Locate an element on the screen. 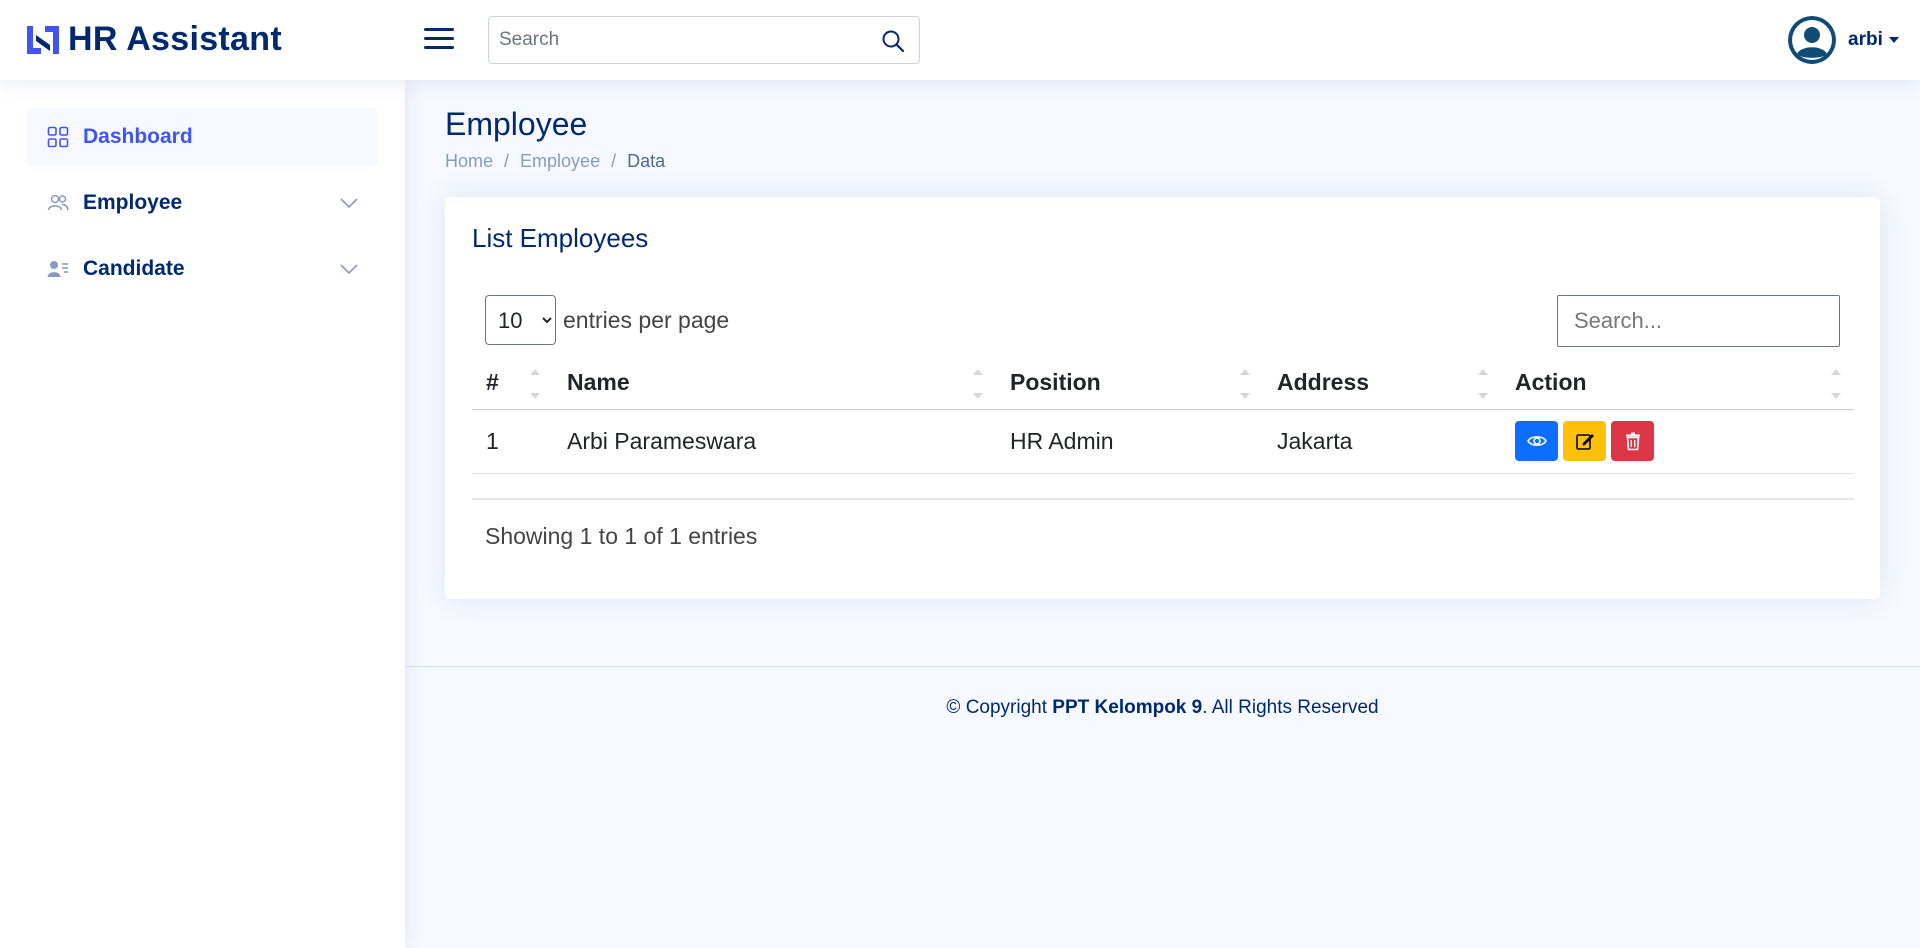  column-header-position: Position is located at coordinates (1129, 383).